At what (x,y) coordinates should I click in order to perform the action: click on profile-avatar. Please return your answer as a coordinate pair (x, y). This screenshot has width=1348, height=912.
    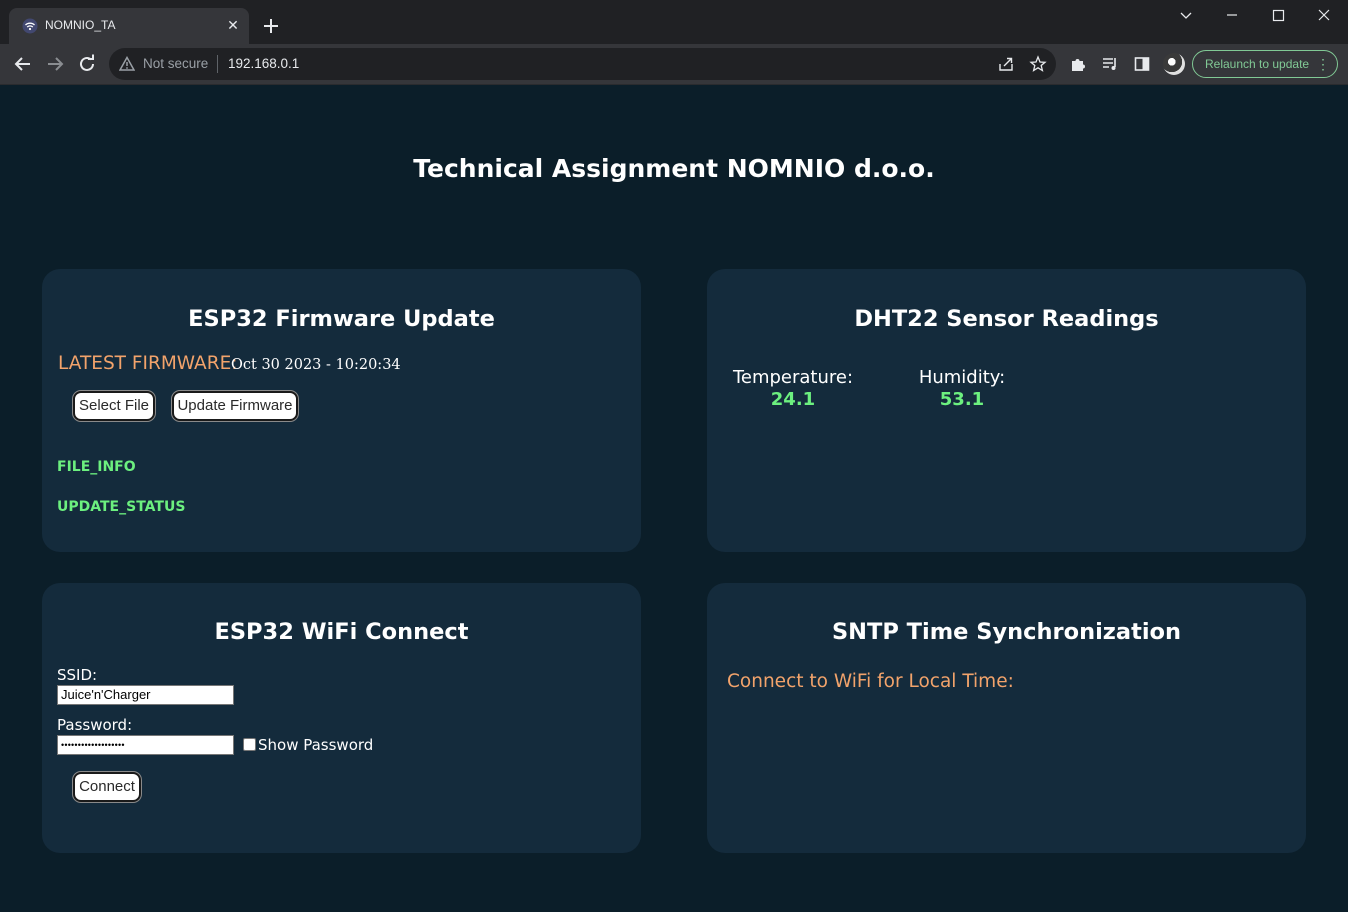
    Looking at the image, I should click on (1174, 64).